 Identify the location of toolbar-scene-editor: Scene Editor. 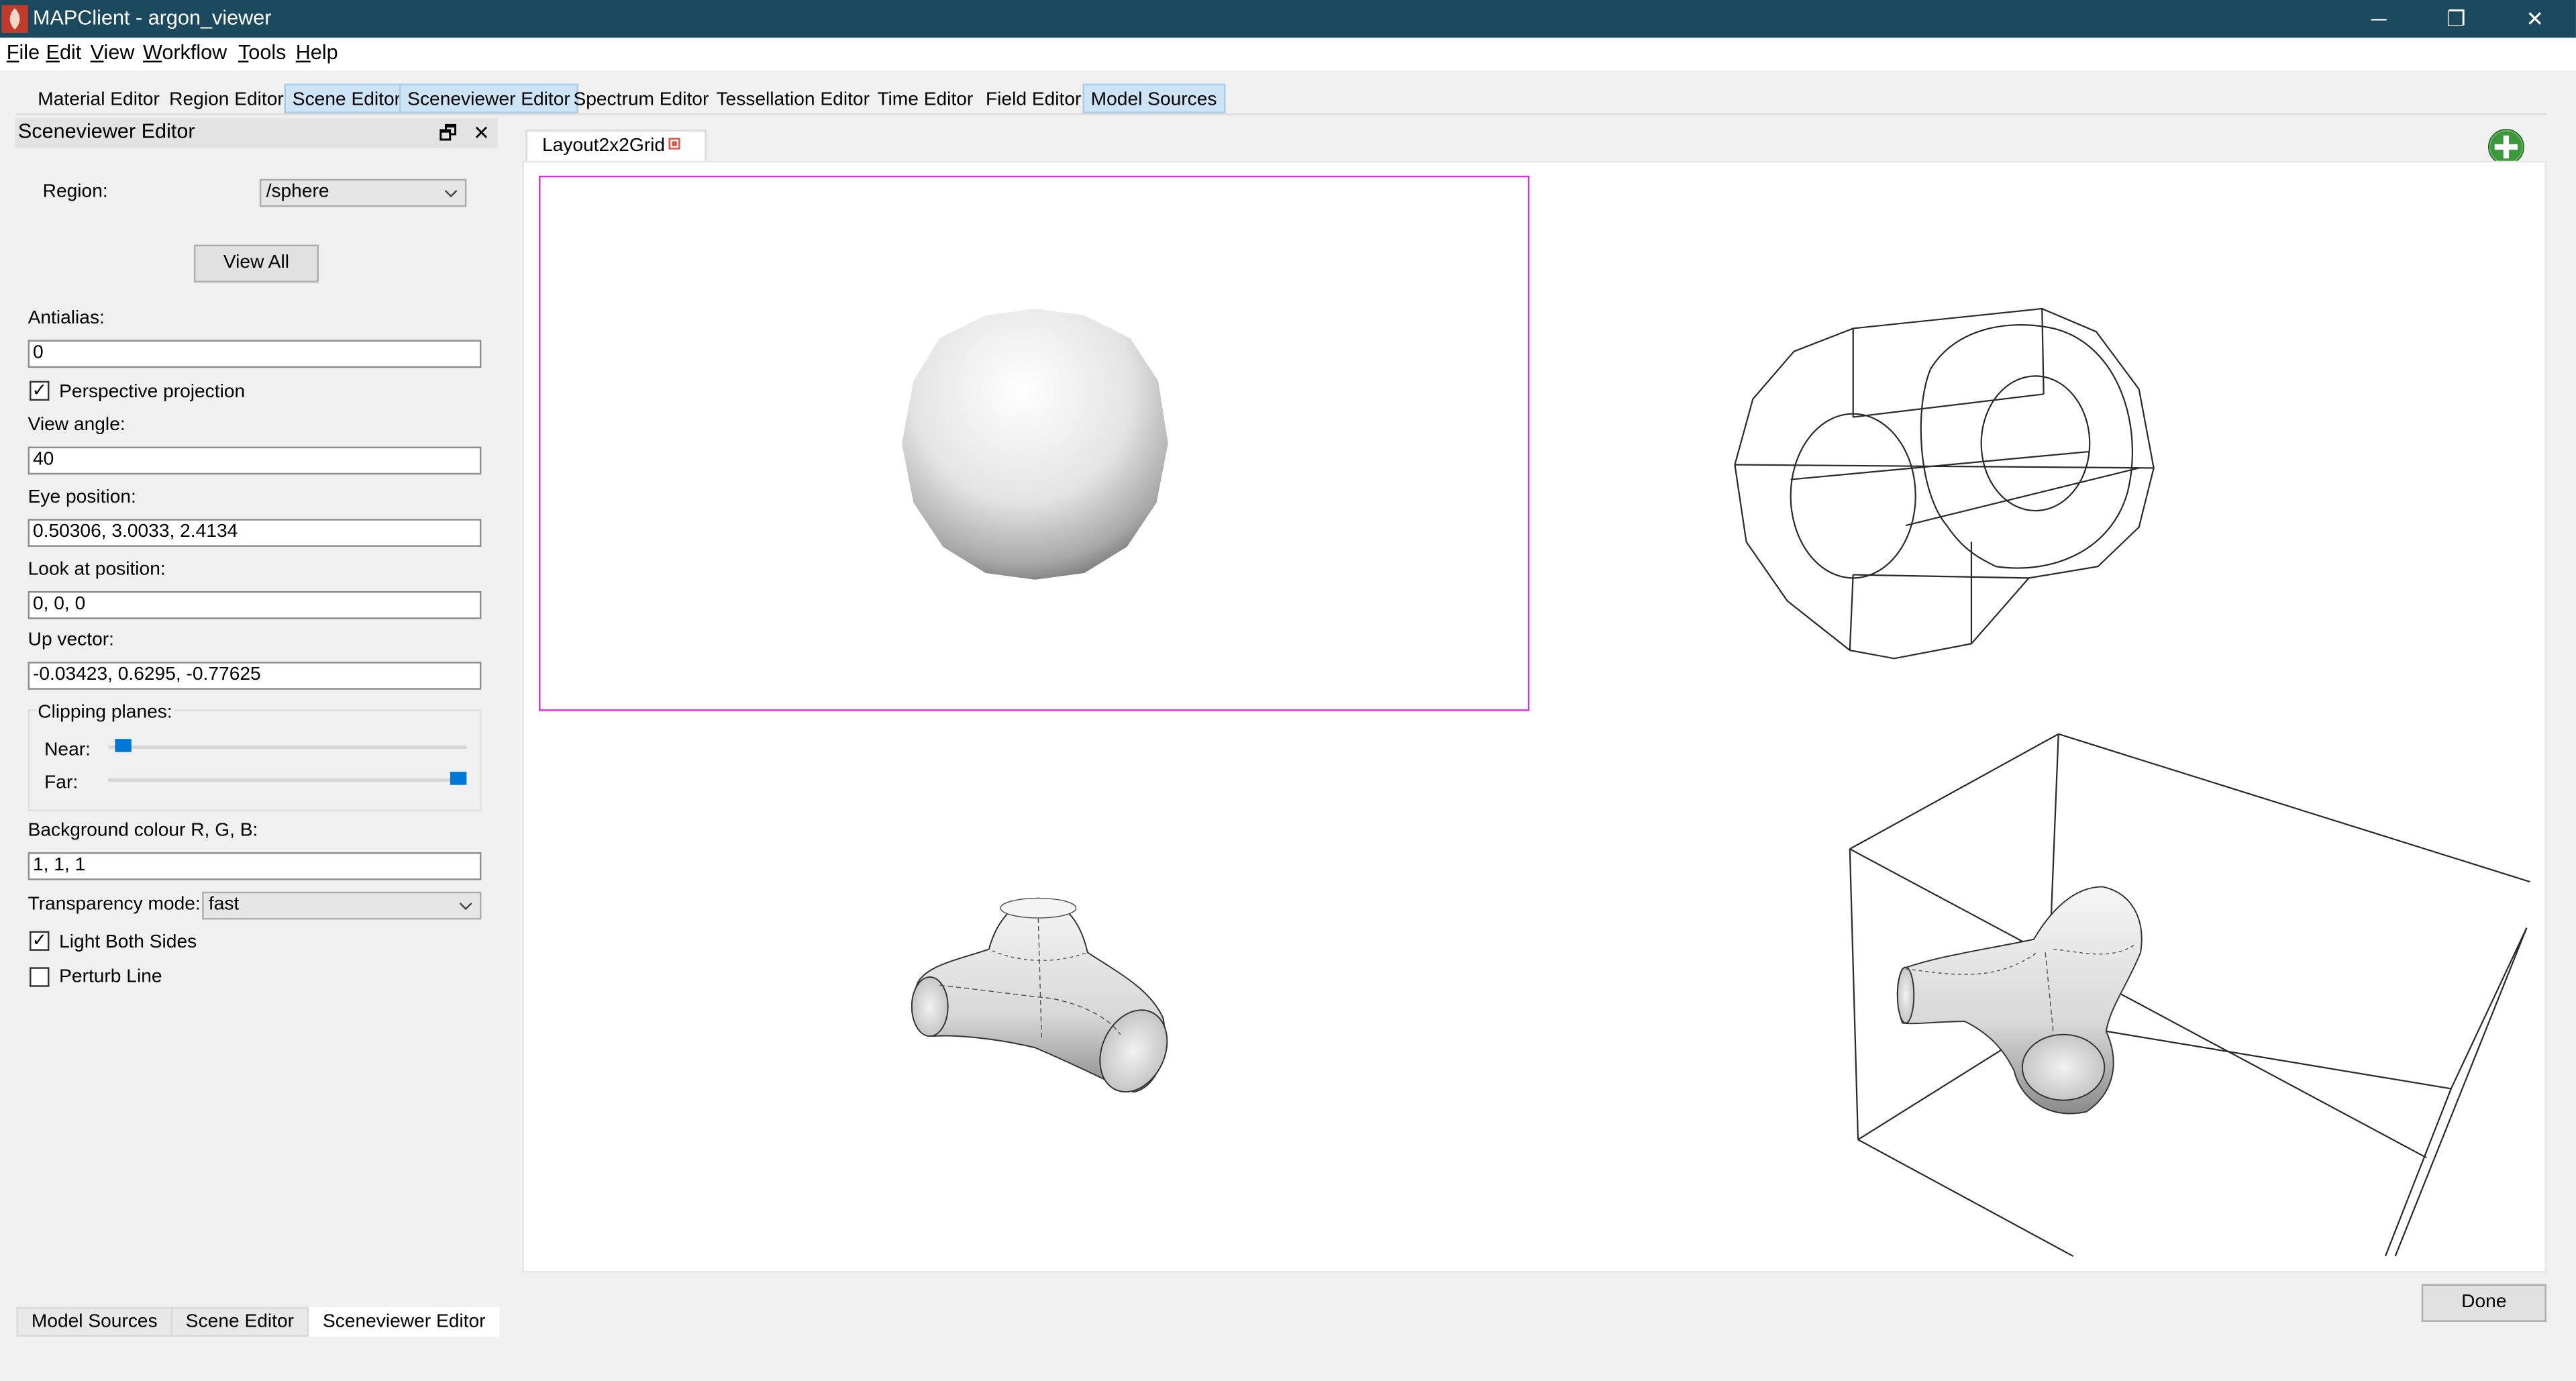
(346, 98).